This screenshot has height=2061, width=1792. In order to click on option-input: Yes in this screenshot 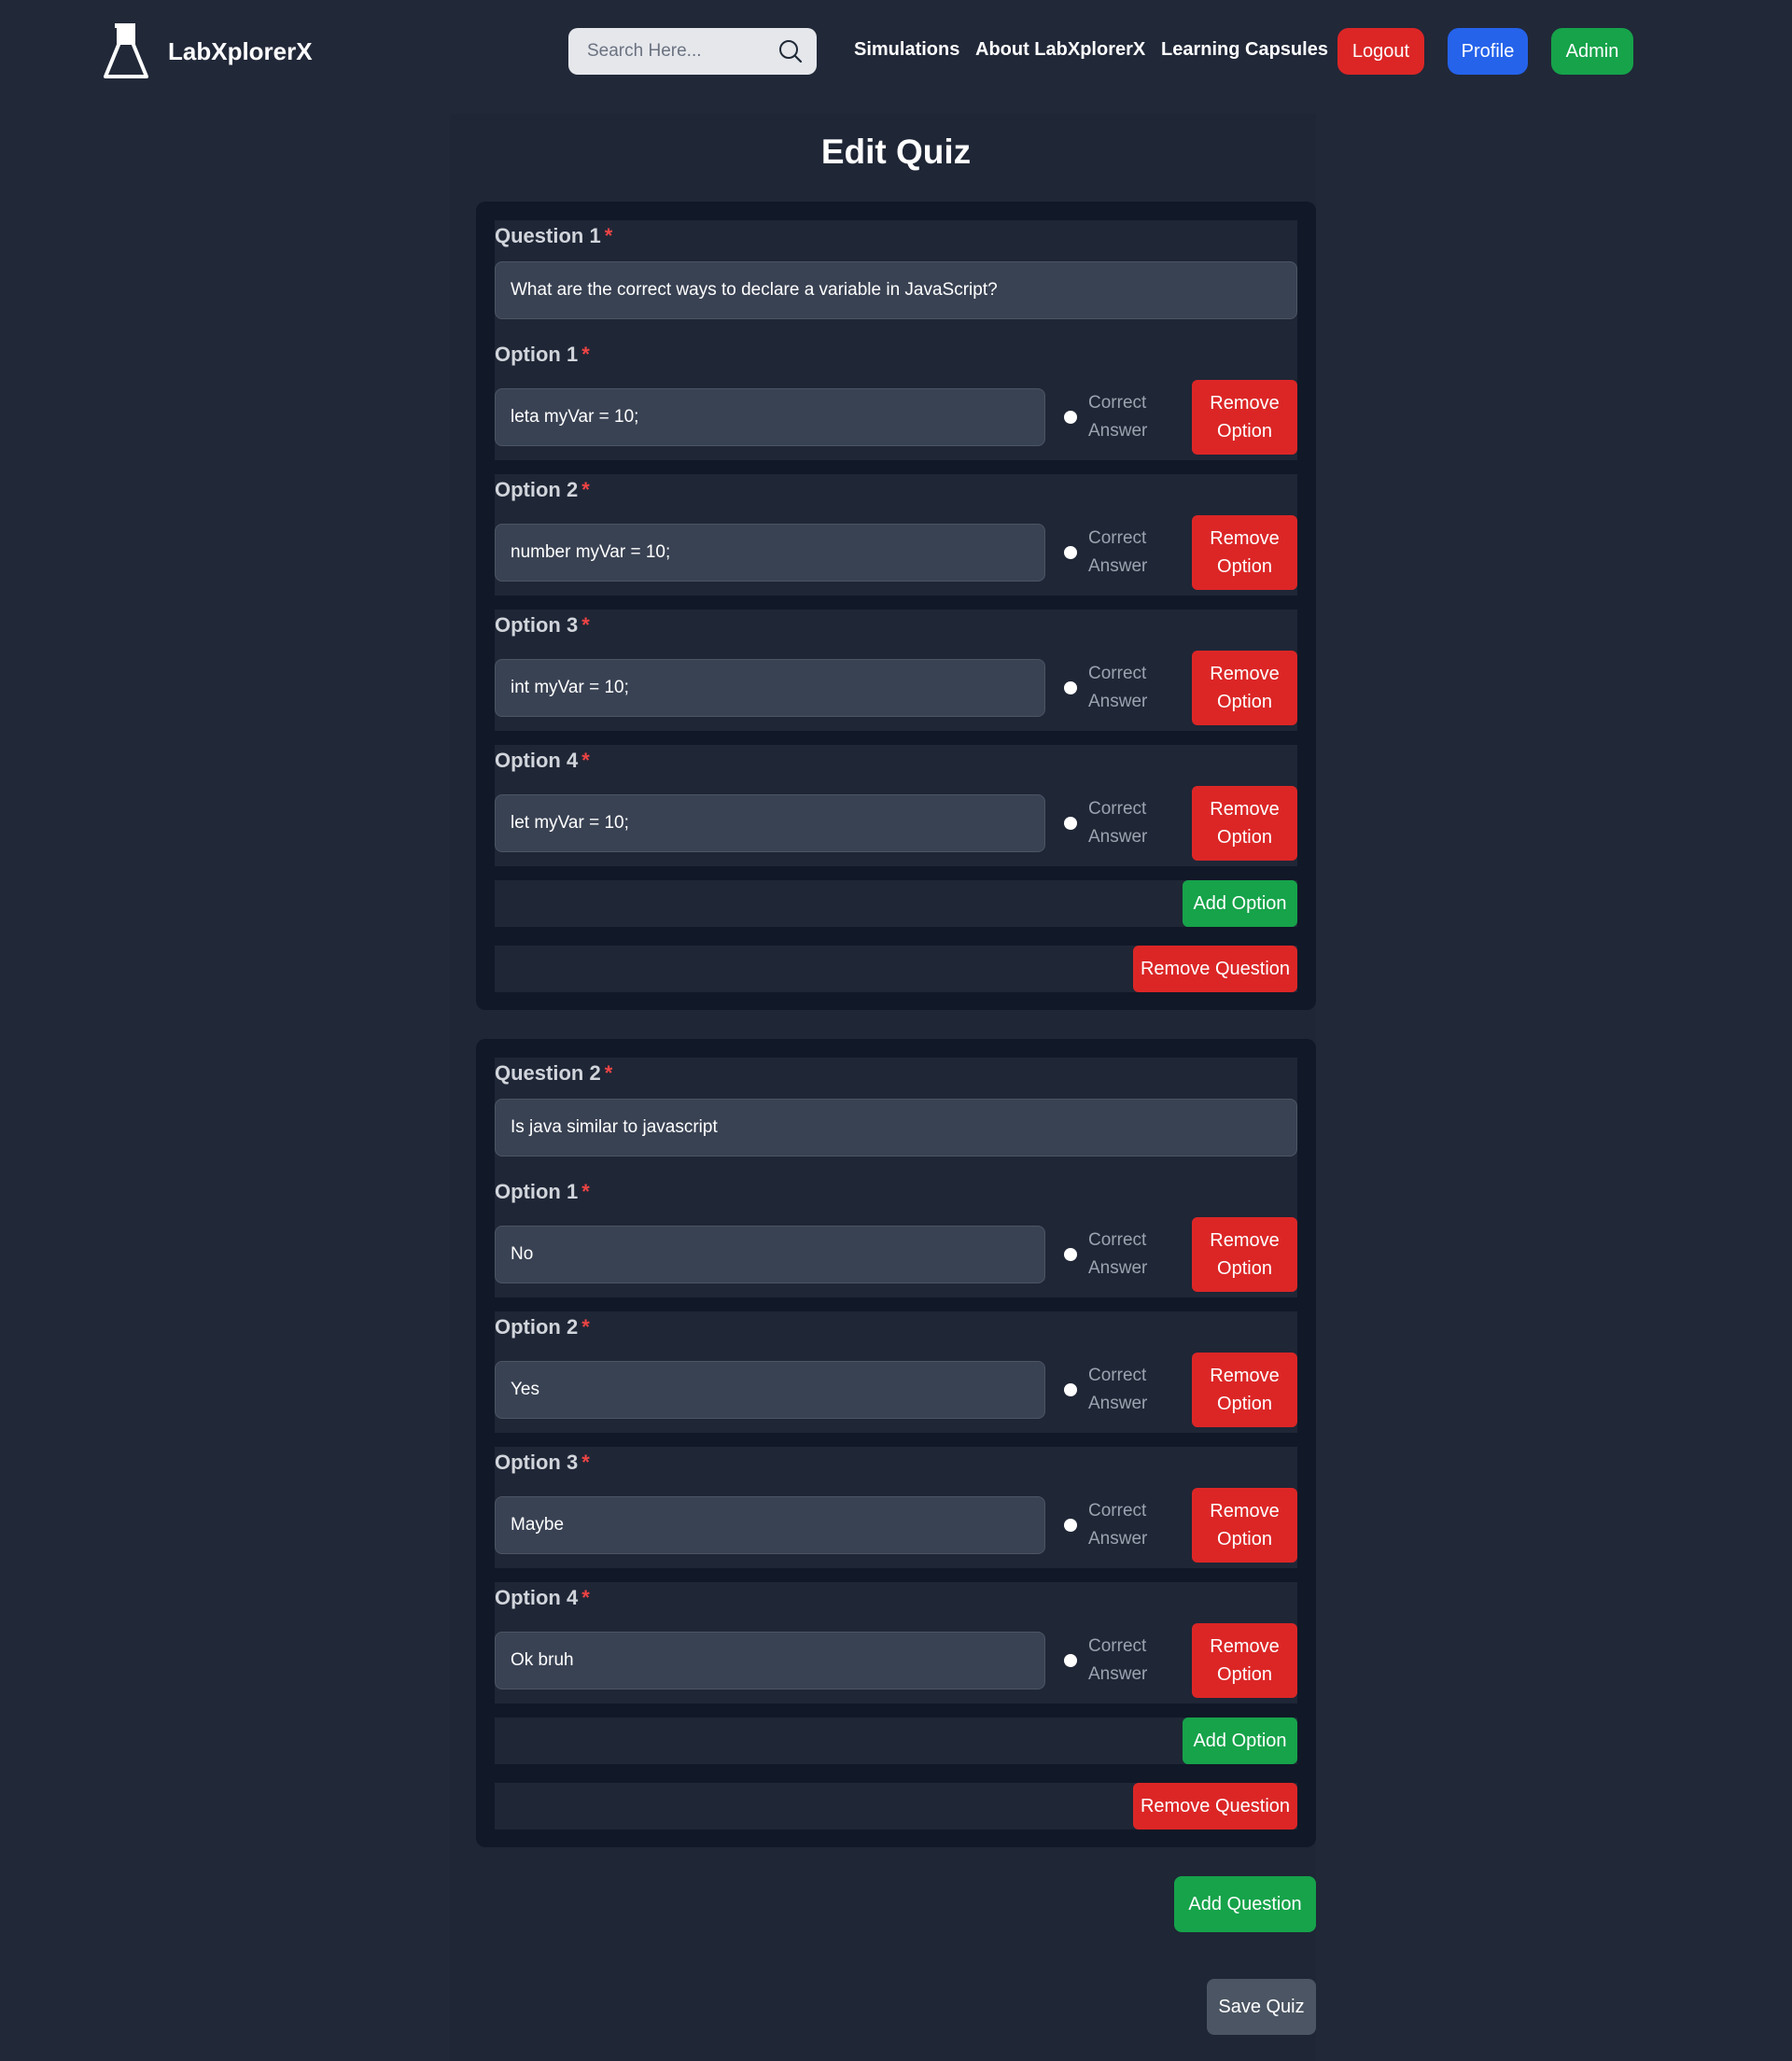, I will do `click(770, 1390)`.